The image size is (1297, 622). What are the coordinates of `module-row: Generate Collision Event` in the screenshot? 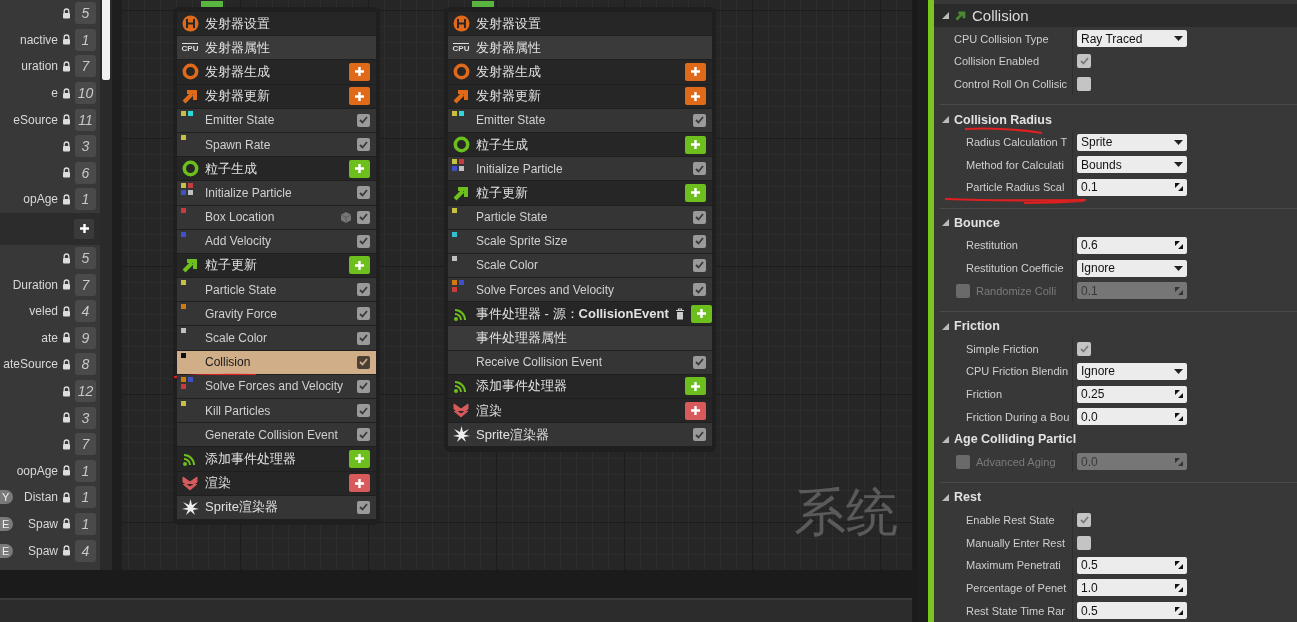 It's located at (276, 435).